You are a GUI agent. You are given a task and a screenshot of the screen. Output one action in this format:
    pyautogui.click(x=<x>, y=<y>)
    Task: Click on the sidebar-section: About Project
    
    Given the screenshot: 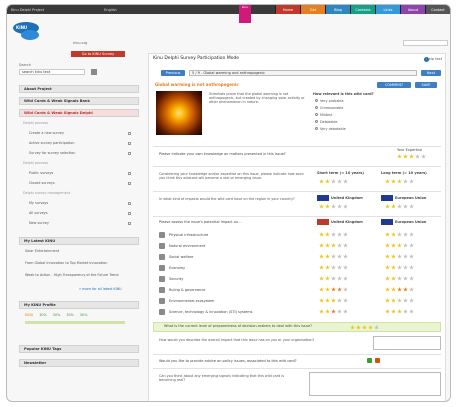 What is the action you would take?
    pyautogui.click(x=79, y=89)
    